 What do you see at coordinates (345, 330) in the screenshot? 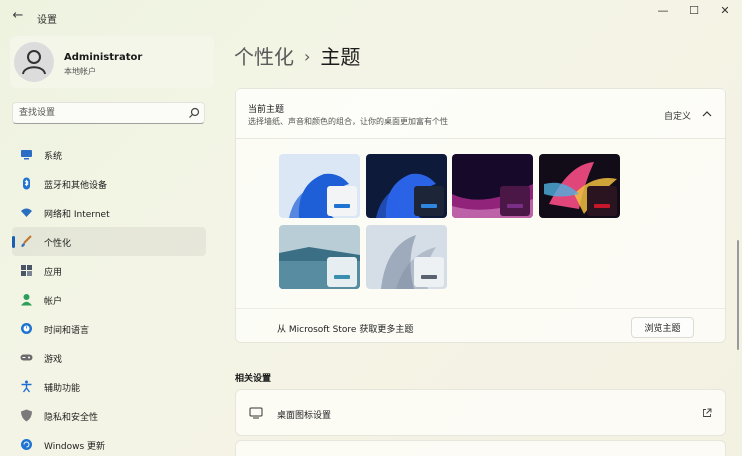
I see `store-text: 从 Microsoft Store 获取更多主题` at bounding box center [345, 330].